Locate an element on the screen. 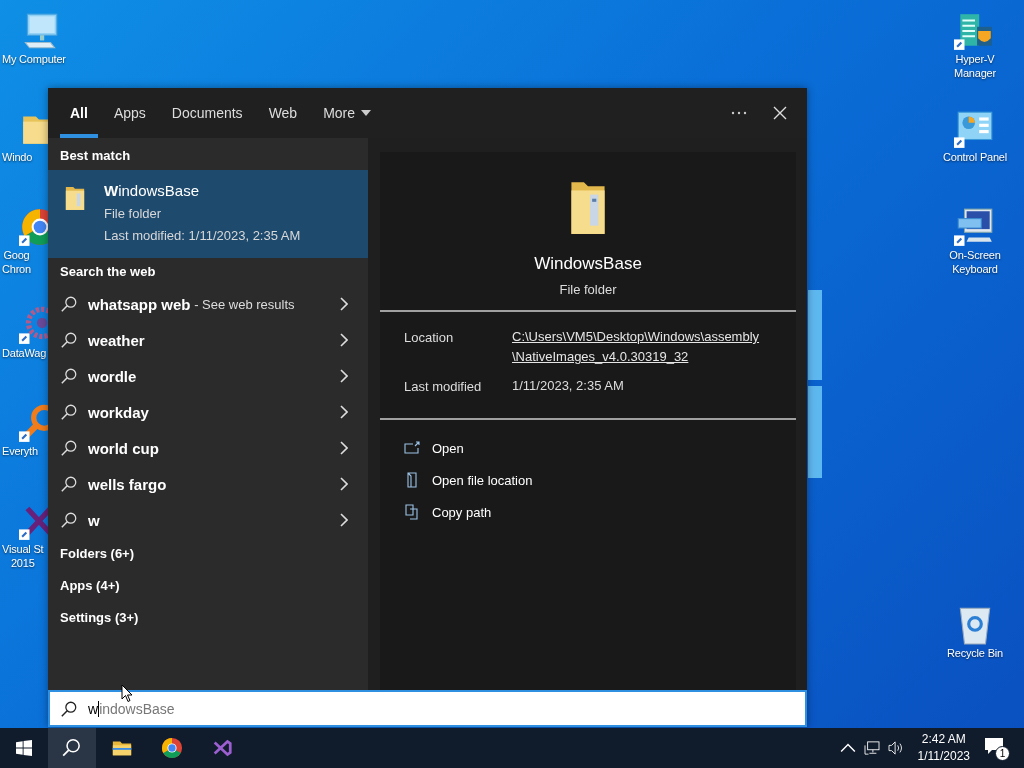  speaker-icon is located at coordinates (895, 748).